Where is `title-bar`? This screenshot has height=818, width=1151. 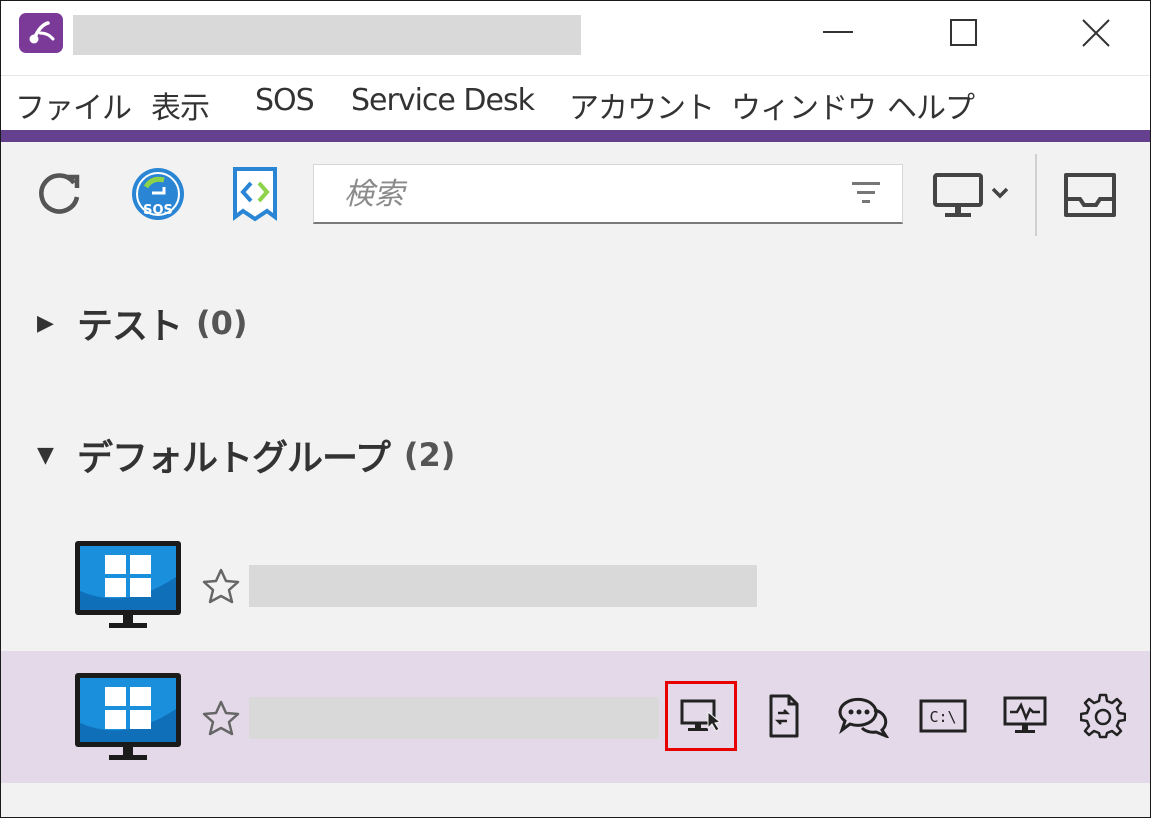 title-bar is located at coordinates (575, 38).